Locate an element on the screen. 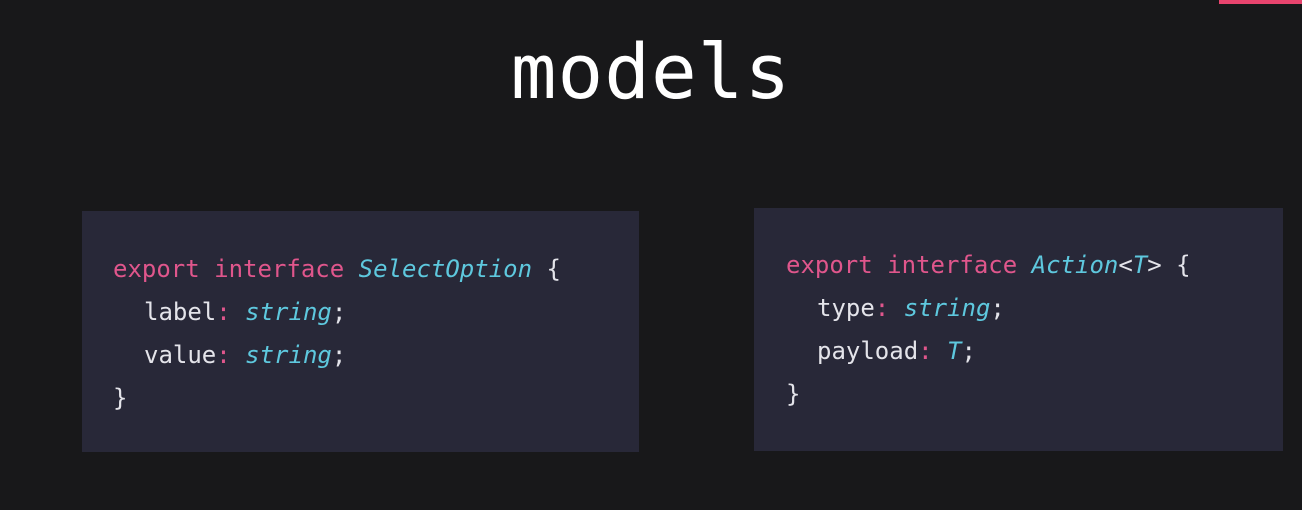 Image resolution: width=1302 pixels, height=510 pixels. code-line-interface-declaration: export interface SelectOption { is located at coordinates (376, 269).